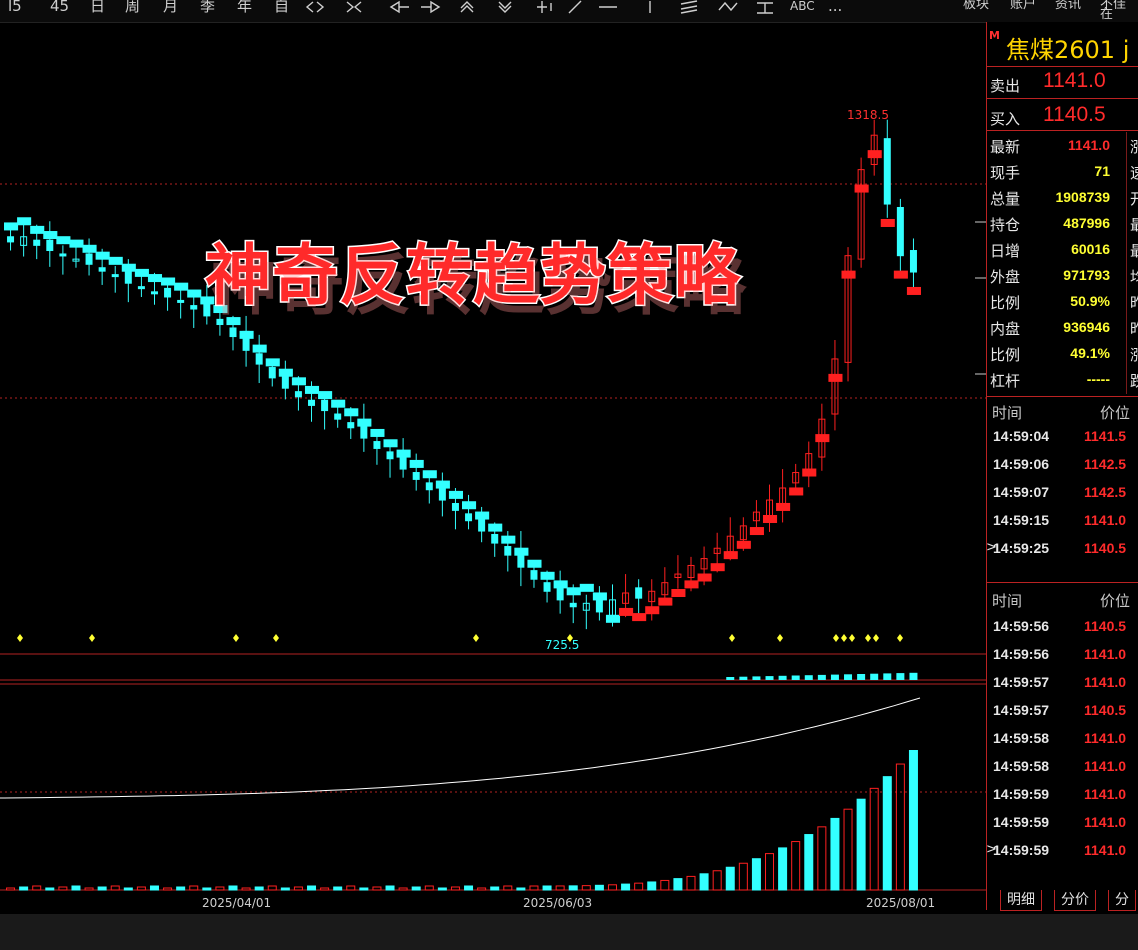 The image size is (1138, 950). I want to click on divider, so click(1062, 98).